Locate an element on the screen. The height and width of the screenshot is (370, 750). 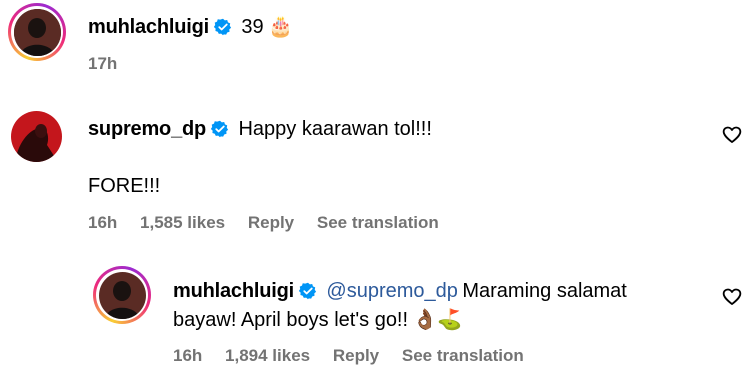
comment-likes: 1,585 likes is located at coordinates (182, 222).